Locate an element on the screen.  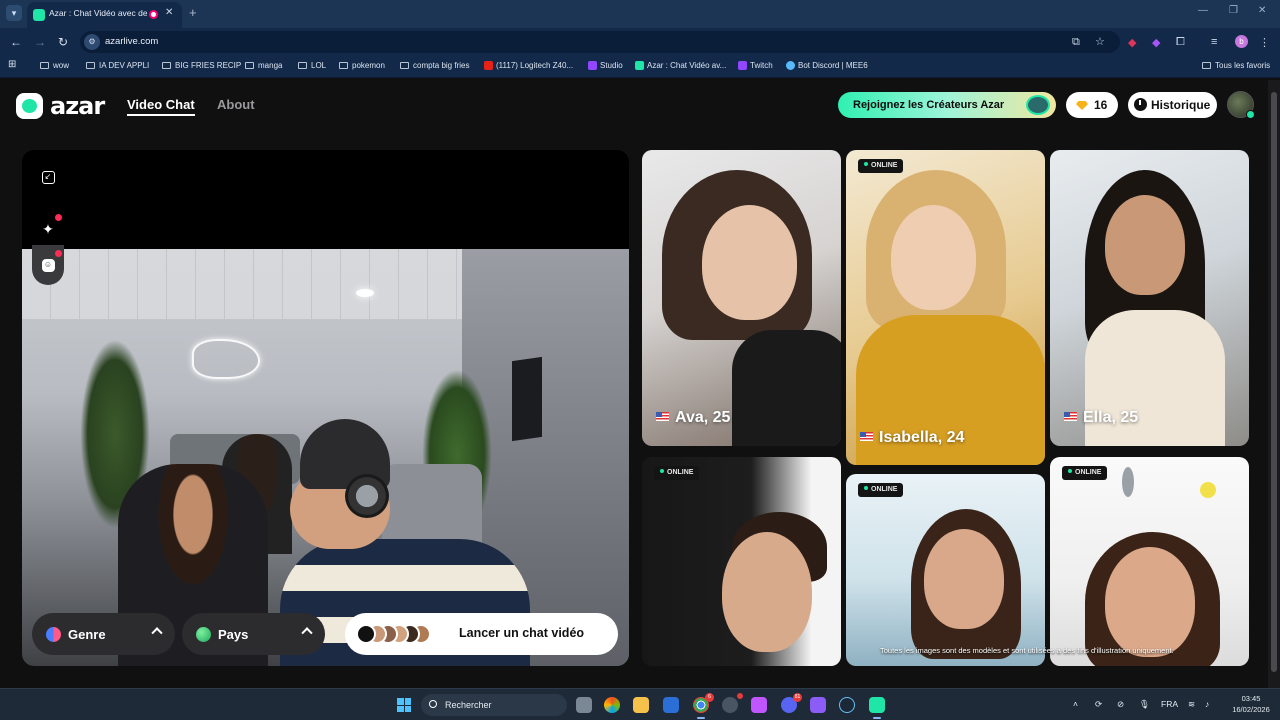
model-card: Ella, 25 is located at coordinates (1149, 298).